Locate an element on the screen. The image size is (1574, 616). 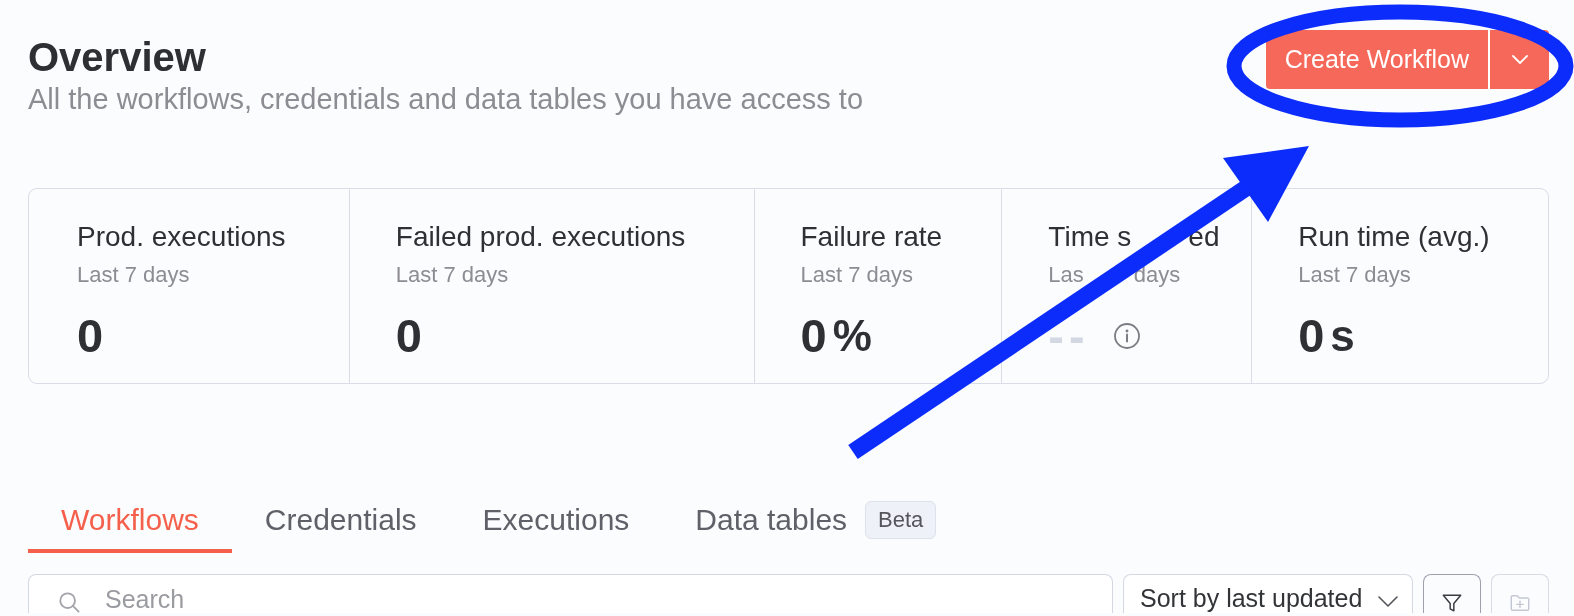
filter-button is located at coordinates (1452, 593).